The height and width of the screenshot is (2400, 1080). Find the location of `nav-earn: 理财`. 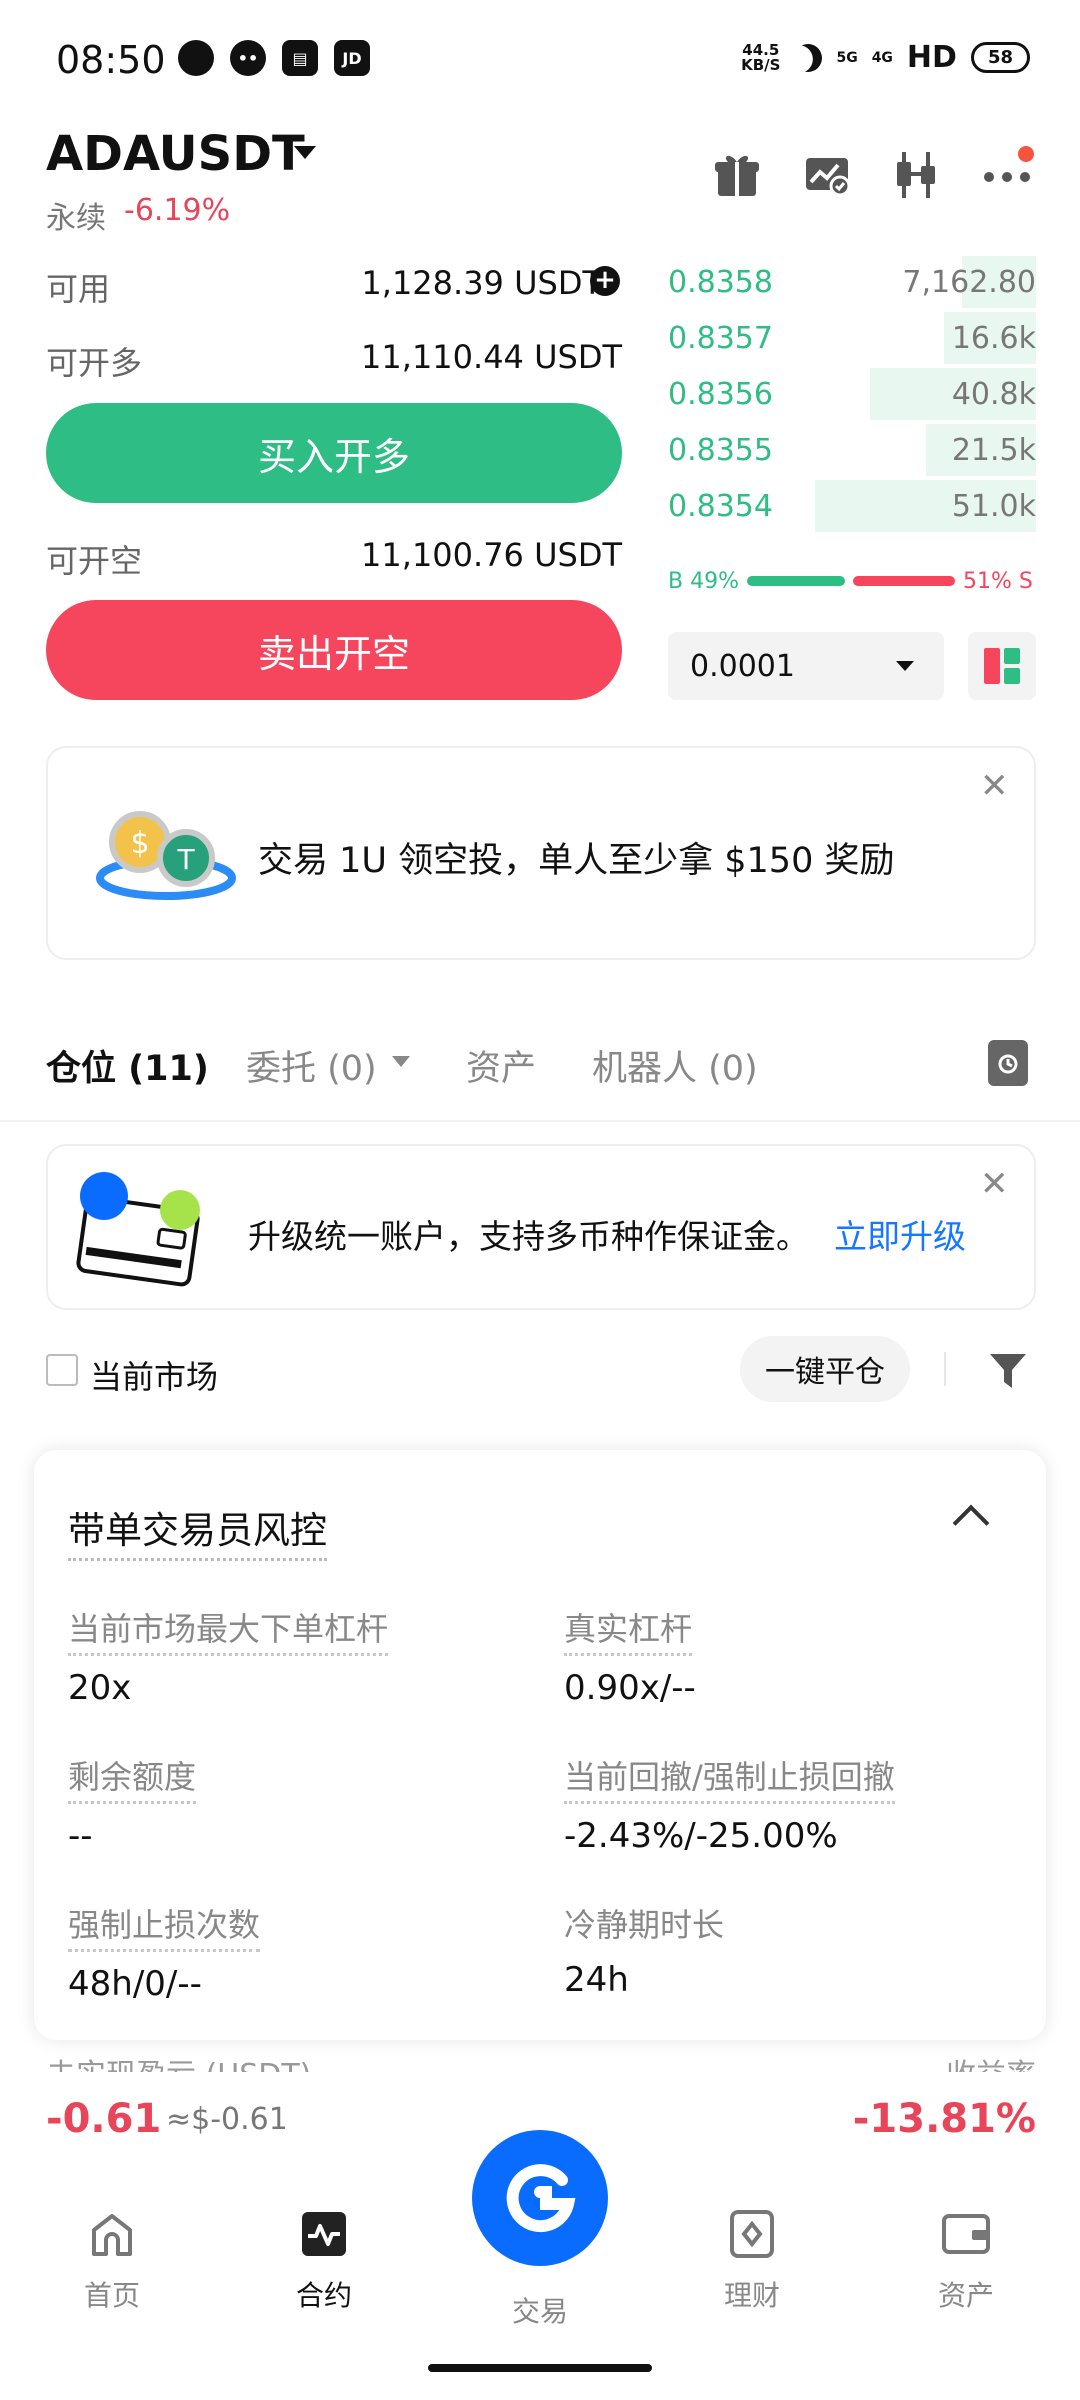

nav-earn: 理财 is located at coordinates (752, 2262).